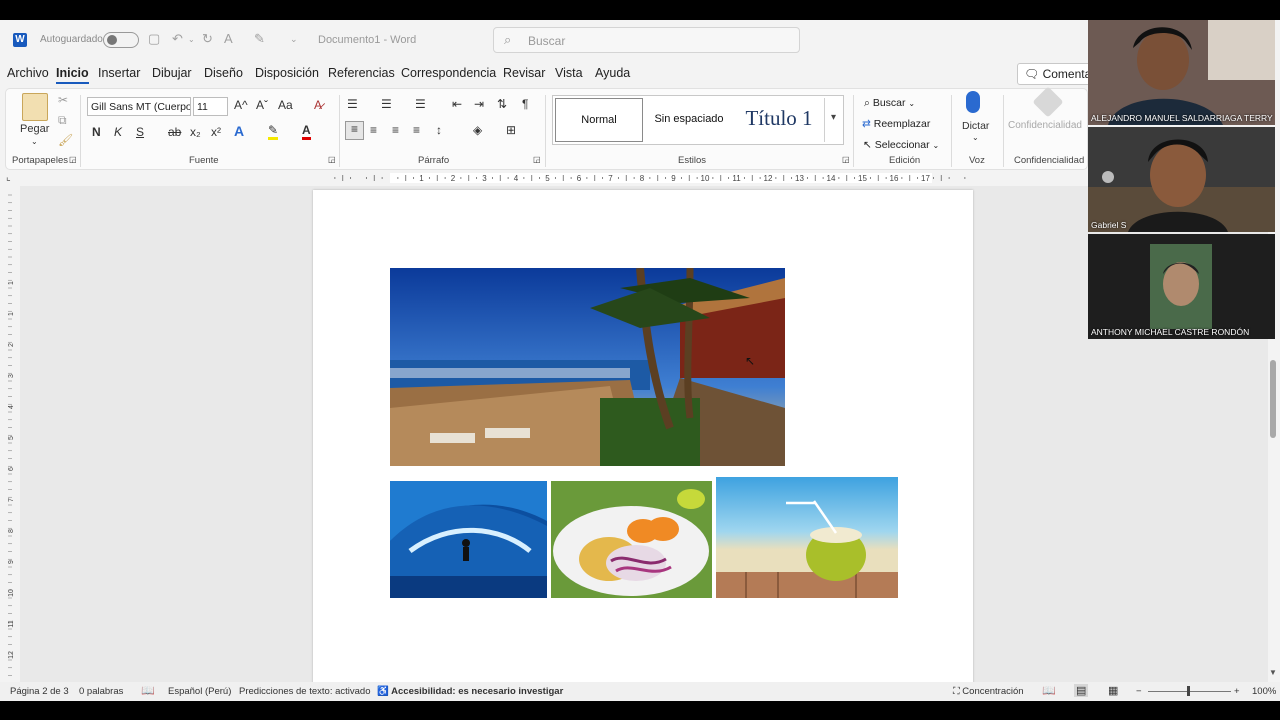 This screenshot has height=720, width=1280. Describe the element at coordinates (896, 124) in the screenshot. I see `replace-button: ⇄ Reemplazar` at that location.